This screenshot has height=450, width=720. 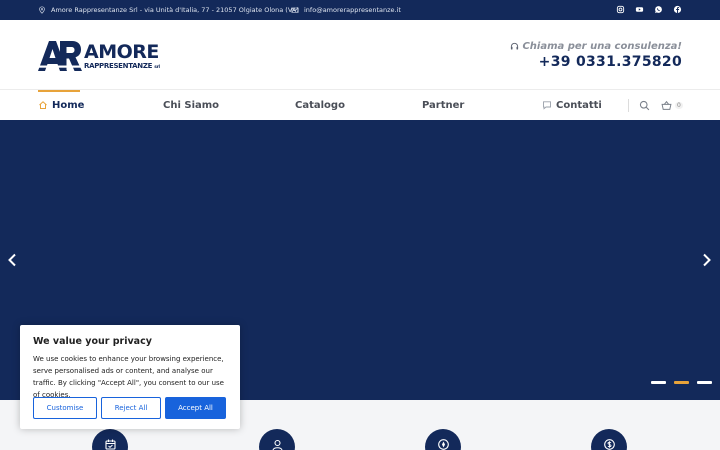 I want to click on nav-item-catalogo: Catalogo, so click(x=320, y=105).